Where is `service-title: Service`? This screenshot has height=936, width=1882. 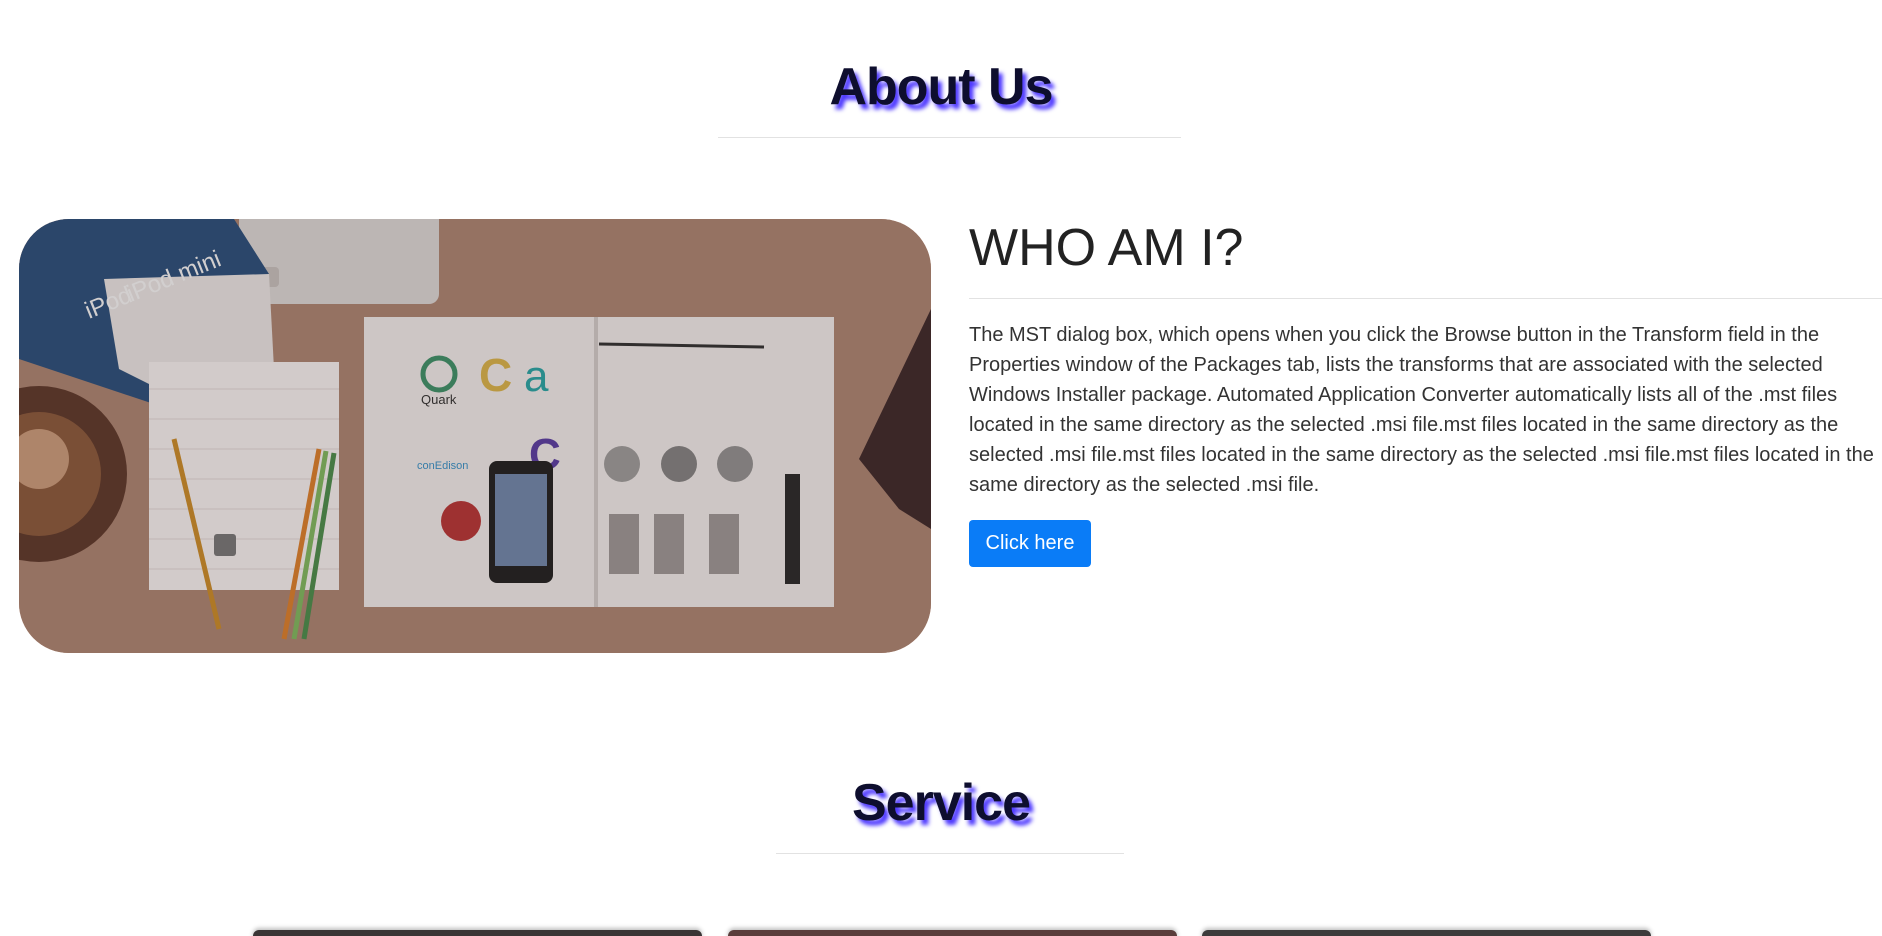
service-title: Service is located at coordinates (941, 803).